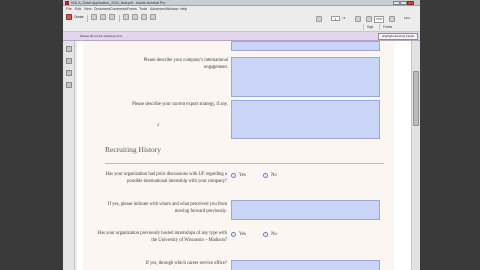 The height and width of the screenshot is (270, 480). What do you see at coordinates (369, 27) in the screenshot?
I see `sign-button: Sign` at bounding box center [369, 27].